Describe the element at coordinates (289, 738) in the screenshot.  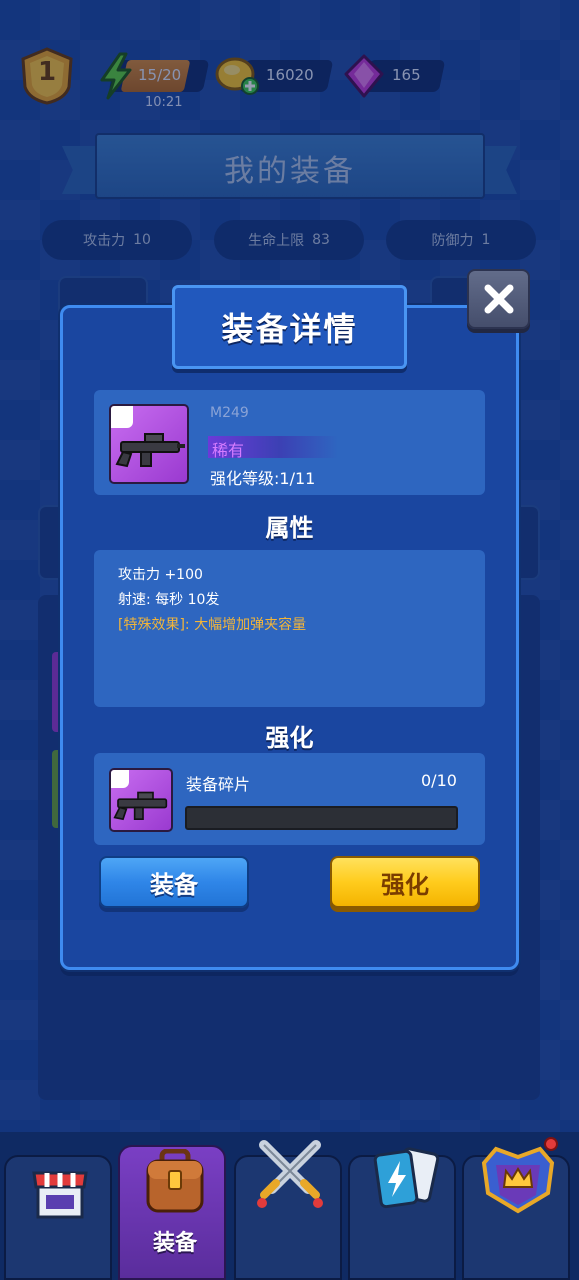
I see `upgrade-heading: 强化` at that location.